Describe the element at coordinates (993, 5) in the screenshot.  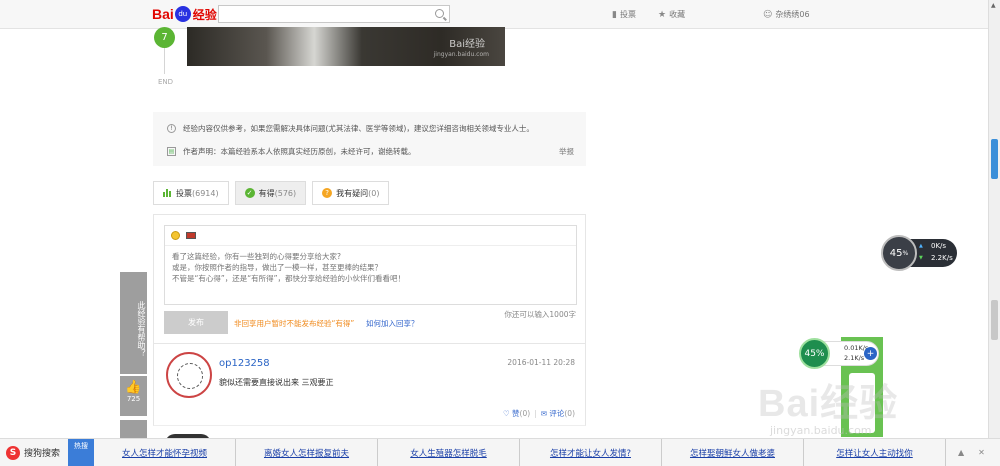
I see `scroll-up-icon: ▲` at that location.